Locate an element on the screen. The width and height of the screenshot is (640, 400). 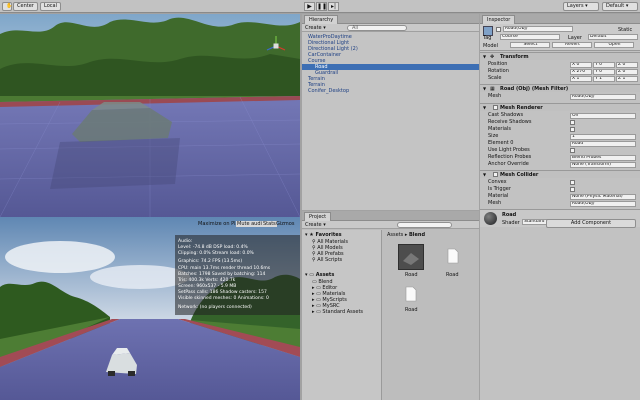
gizmos-dropdown: Gizmos is located at coordinates (285, 224).